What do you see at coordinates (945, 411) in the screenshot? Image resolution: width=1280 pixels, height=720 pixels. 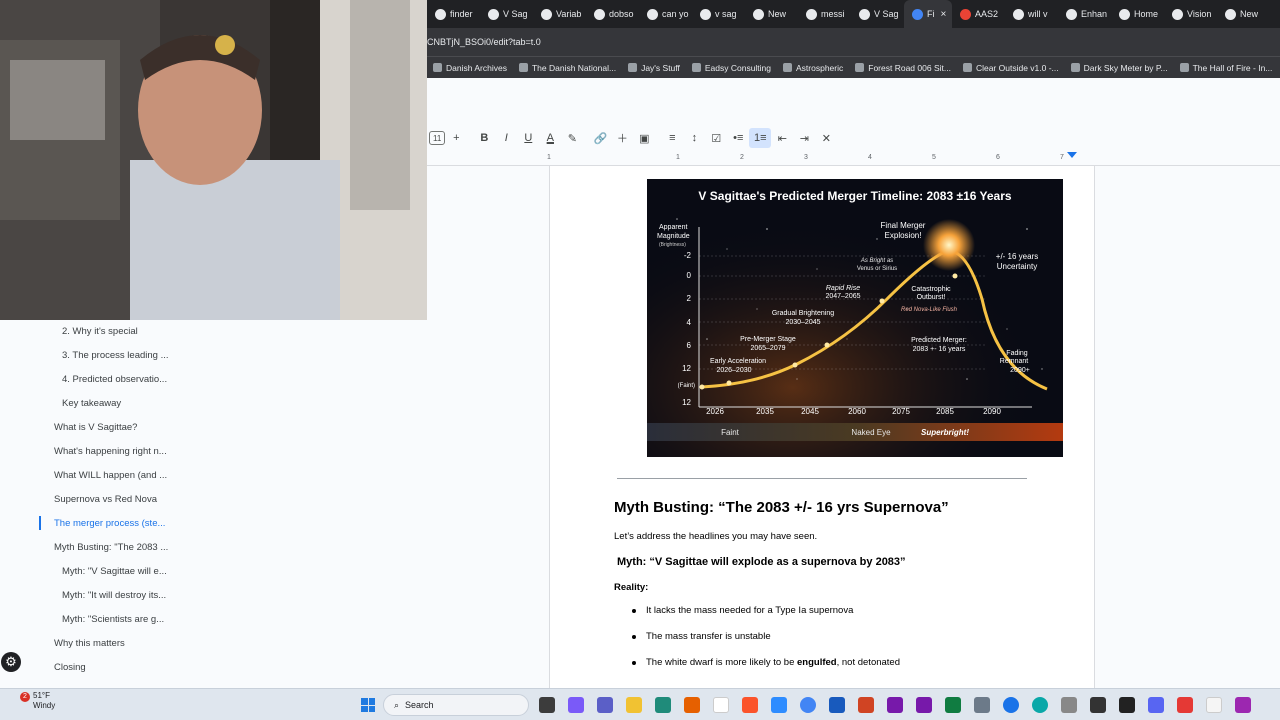 I see `x-tick-label: 2085` at bounding box center [945, 411].